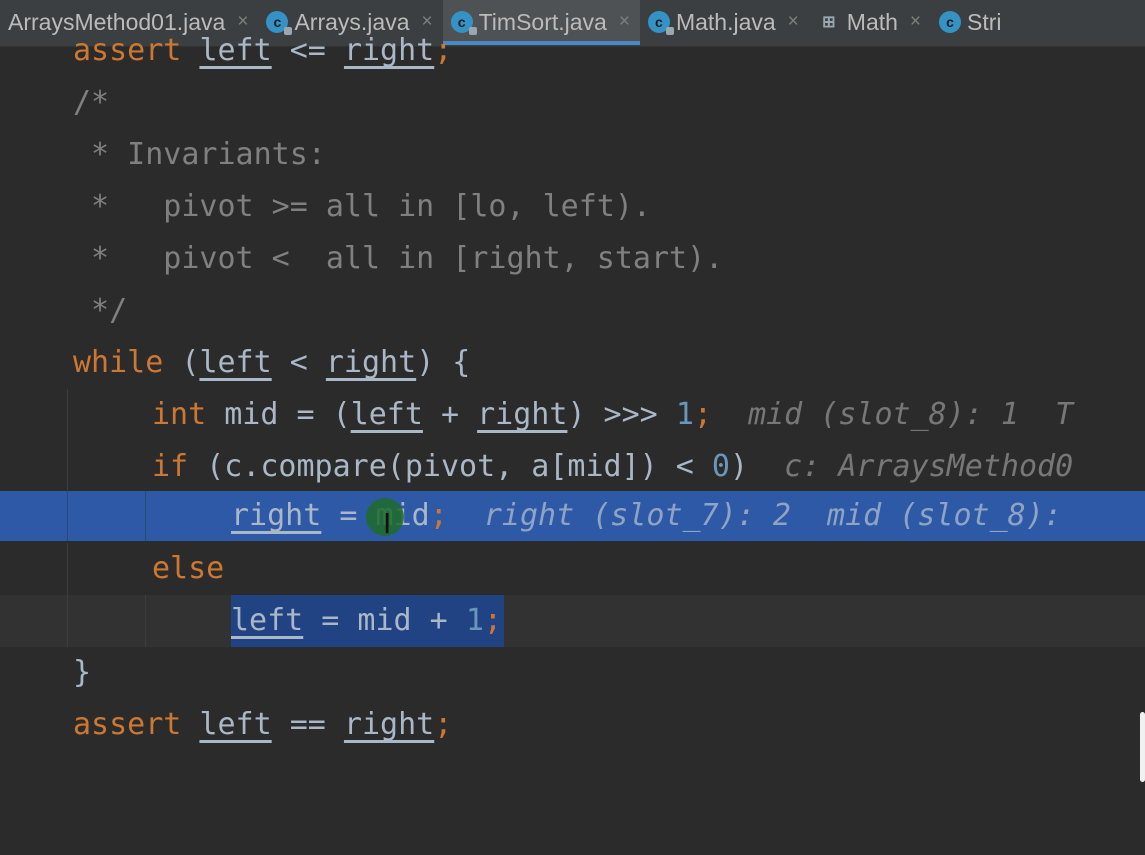  Describe the element at coordinates (572, 311) in the screenshot. I see `code-line: */` at that location.